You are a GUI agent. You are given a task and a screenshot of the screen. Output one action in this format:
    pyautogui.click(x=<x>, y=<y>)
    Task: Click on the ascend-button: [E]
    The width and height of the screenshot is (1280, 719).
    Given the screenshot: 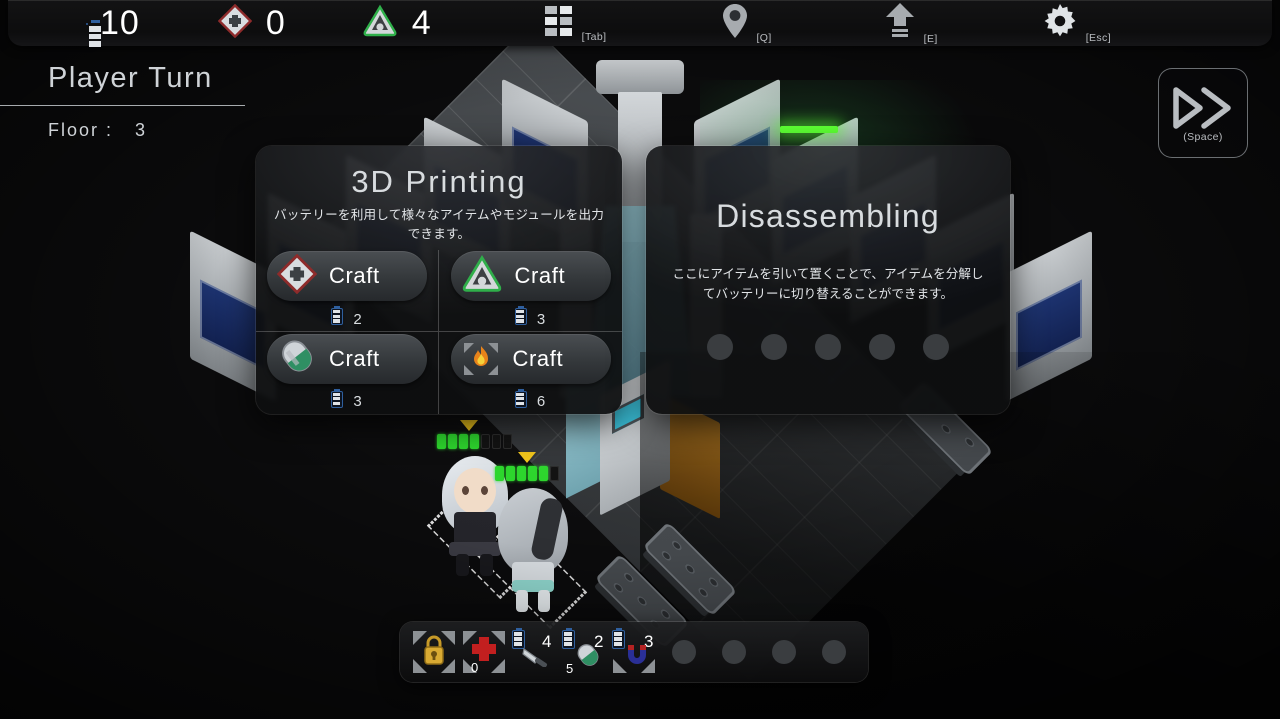 What is the action you would take?
    pyautogui.click(x=911, y=23)
    